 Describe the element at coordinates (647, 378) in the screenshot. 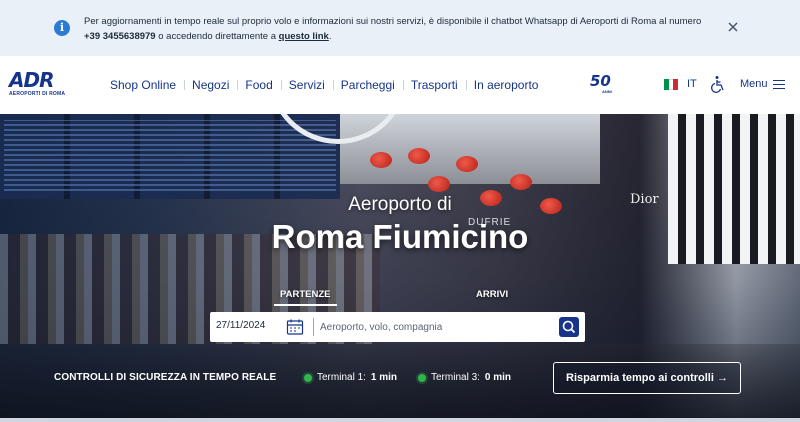

I see `fast-track-button: Risparmia tempo ai controlli →` at that location.